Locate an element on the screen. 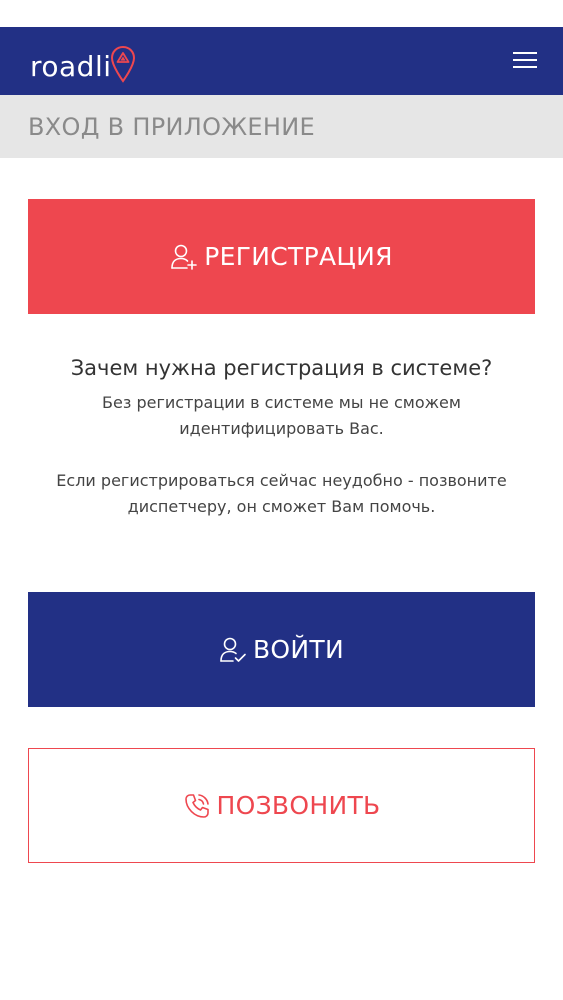  app-header: roadli is located at coordinates (281, 61).